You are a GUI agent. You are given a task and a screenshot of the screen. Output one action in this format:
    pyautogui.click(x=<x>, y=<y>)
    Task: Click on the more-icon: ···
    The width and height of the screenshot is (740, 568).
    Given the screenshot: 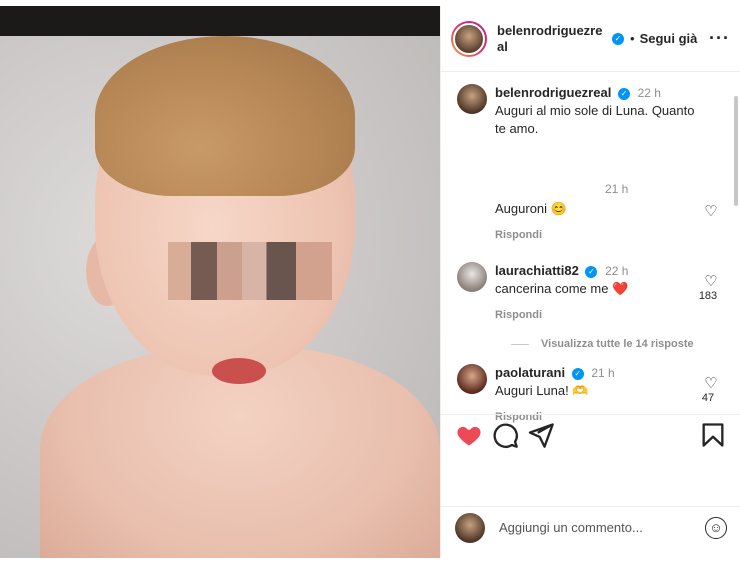 What is the action you would take?
    pyautogui.click(x=719, y=38)
    